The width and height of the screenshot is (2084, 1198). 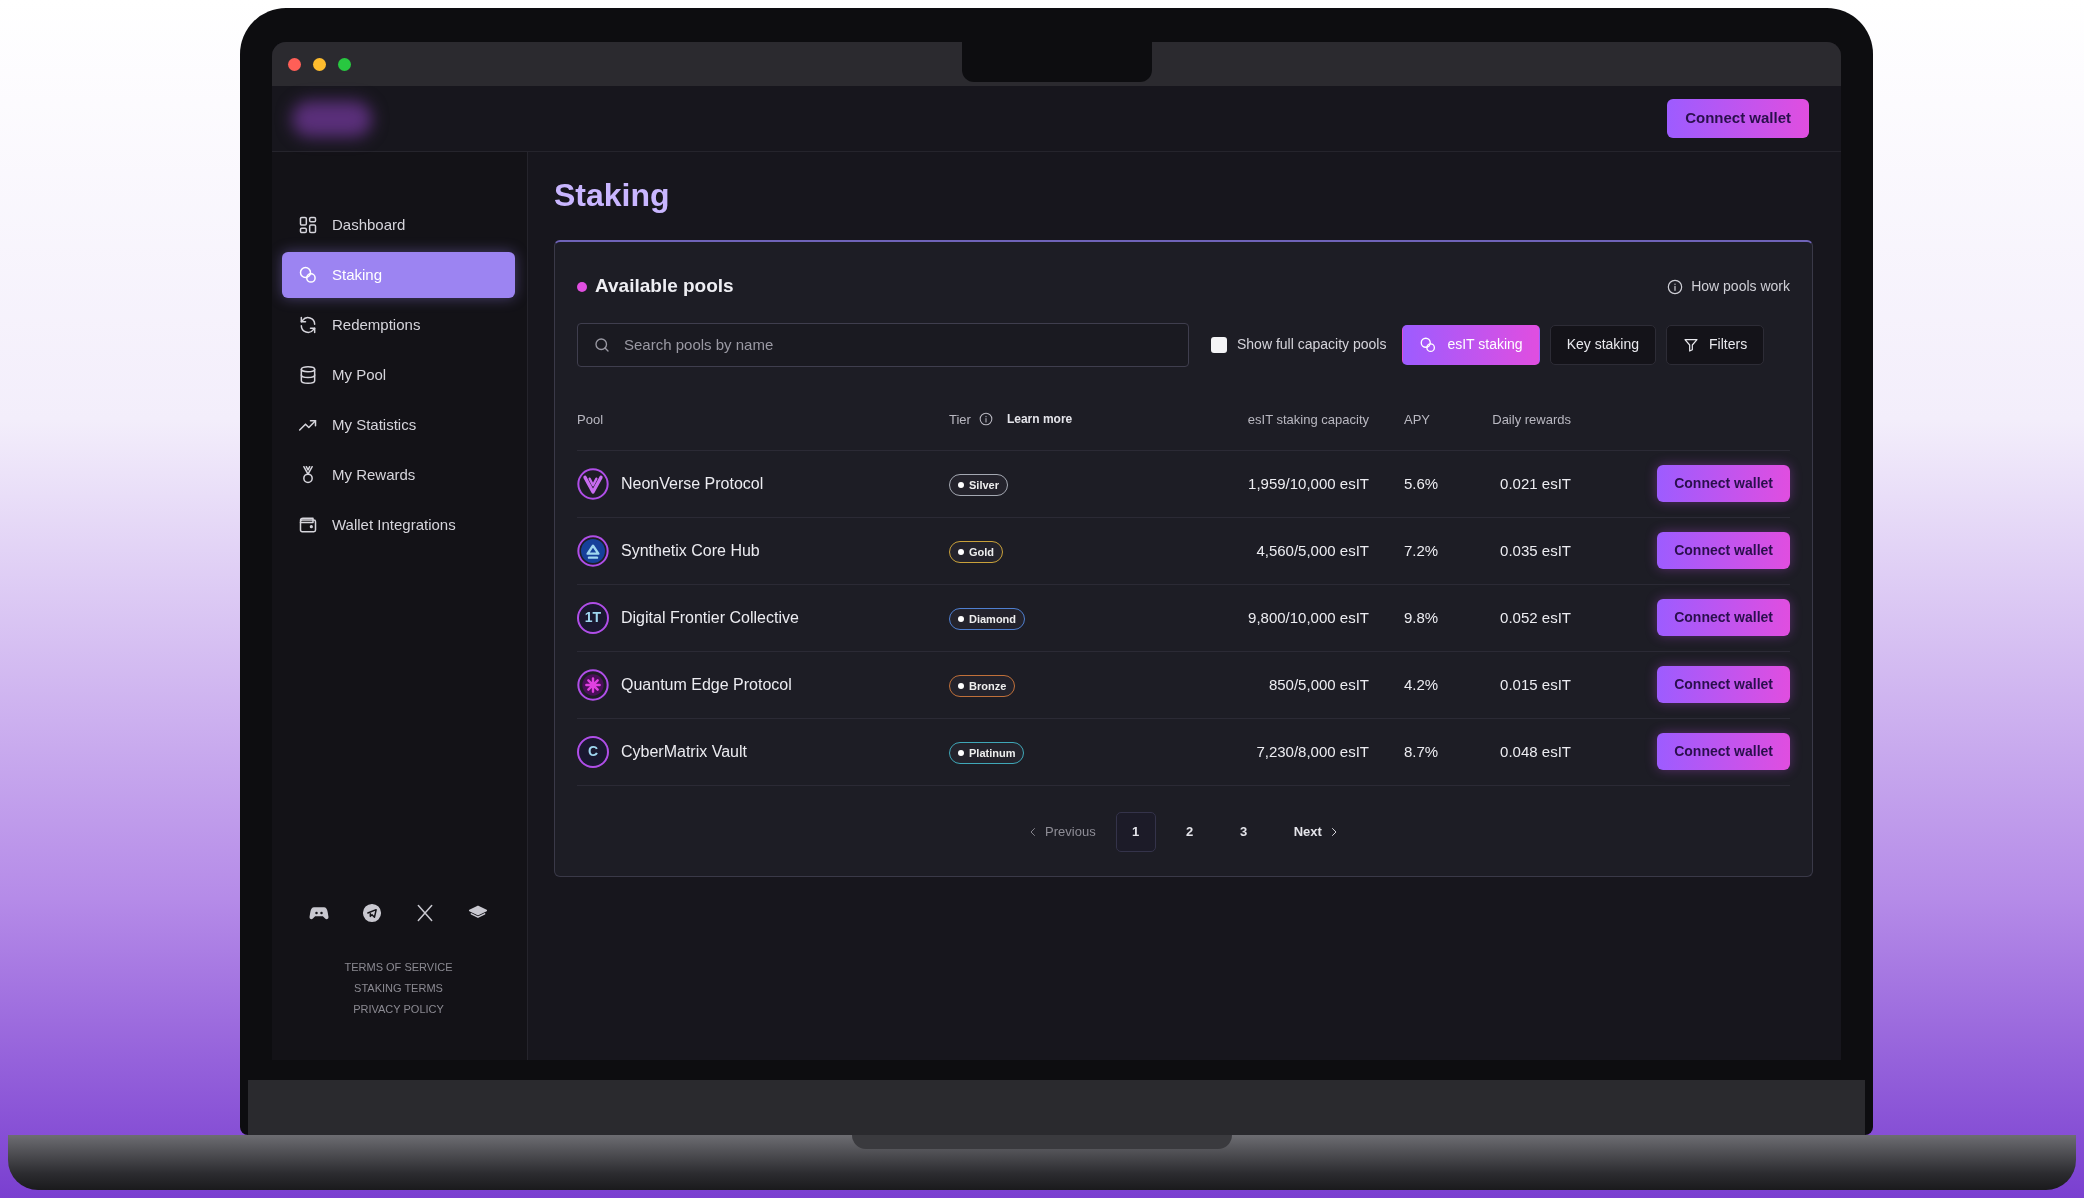 I want to click on capacity-cell-text: 850/5,000 esIT, so click(x=1318, y=684).